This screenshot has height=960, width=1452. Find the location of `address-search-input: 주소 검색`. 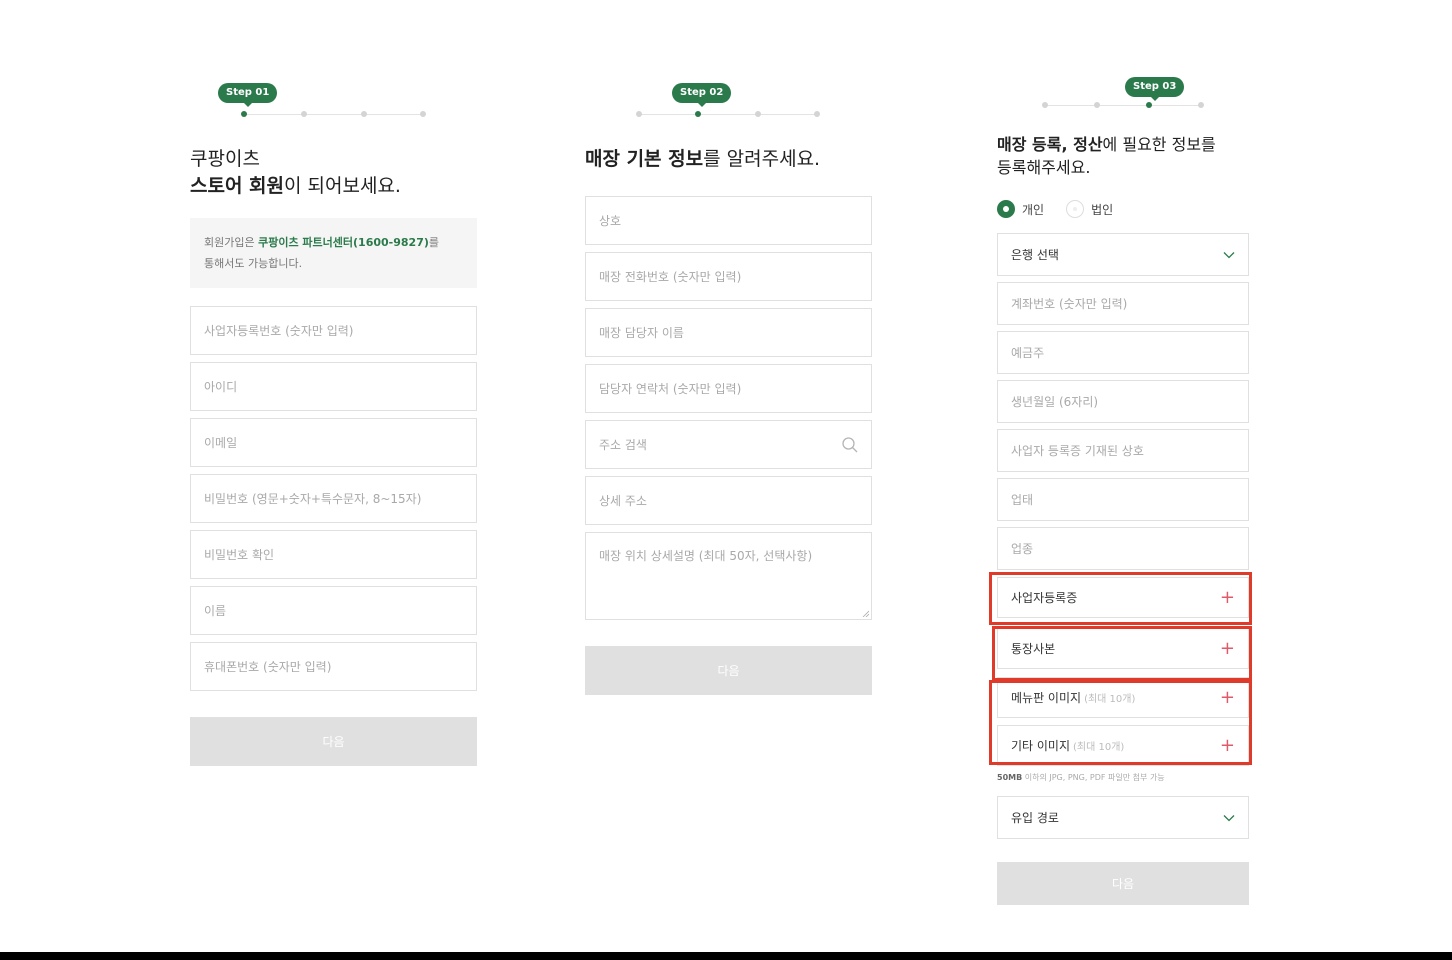

address-search-input: 주소 검색 is located at coordinates (728, 444).